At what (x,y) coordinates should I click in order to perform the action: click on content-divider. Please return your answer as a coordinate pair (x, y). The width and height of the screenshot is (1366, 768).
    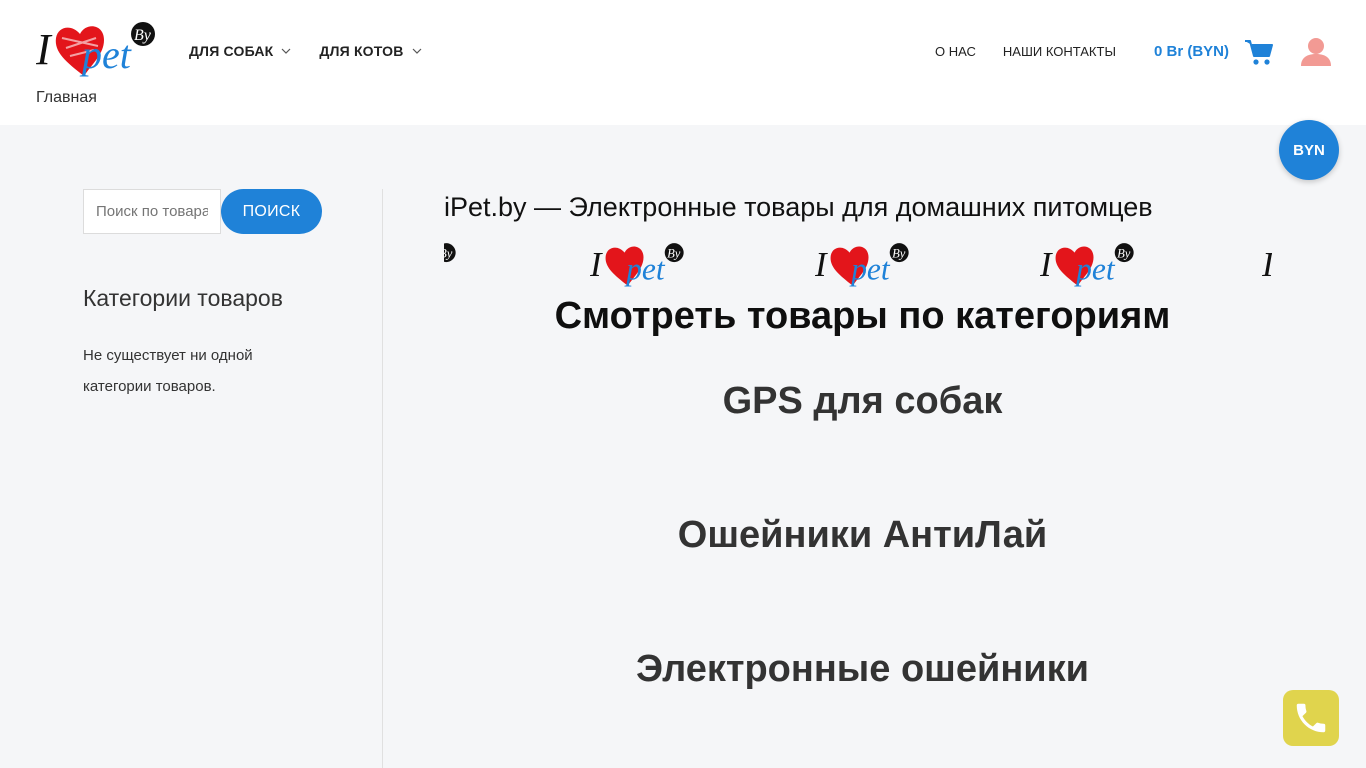
    Looking at the image, I should click on (382, 478).